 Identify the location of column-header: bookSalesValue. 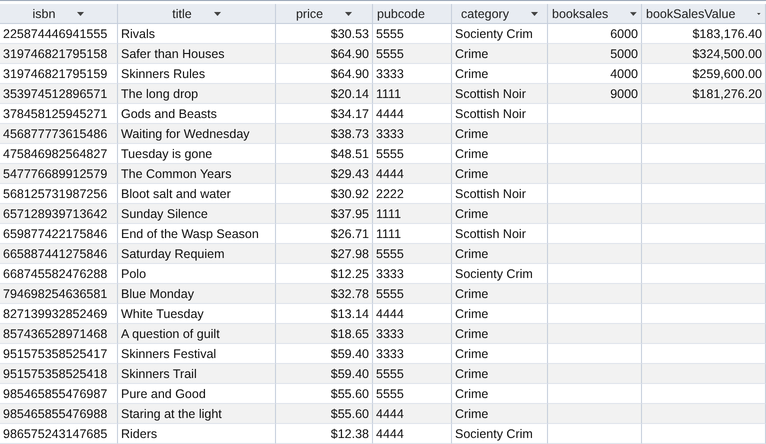
(704, 14).